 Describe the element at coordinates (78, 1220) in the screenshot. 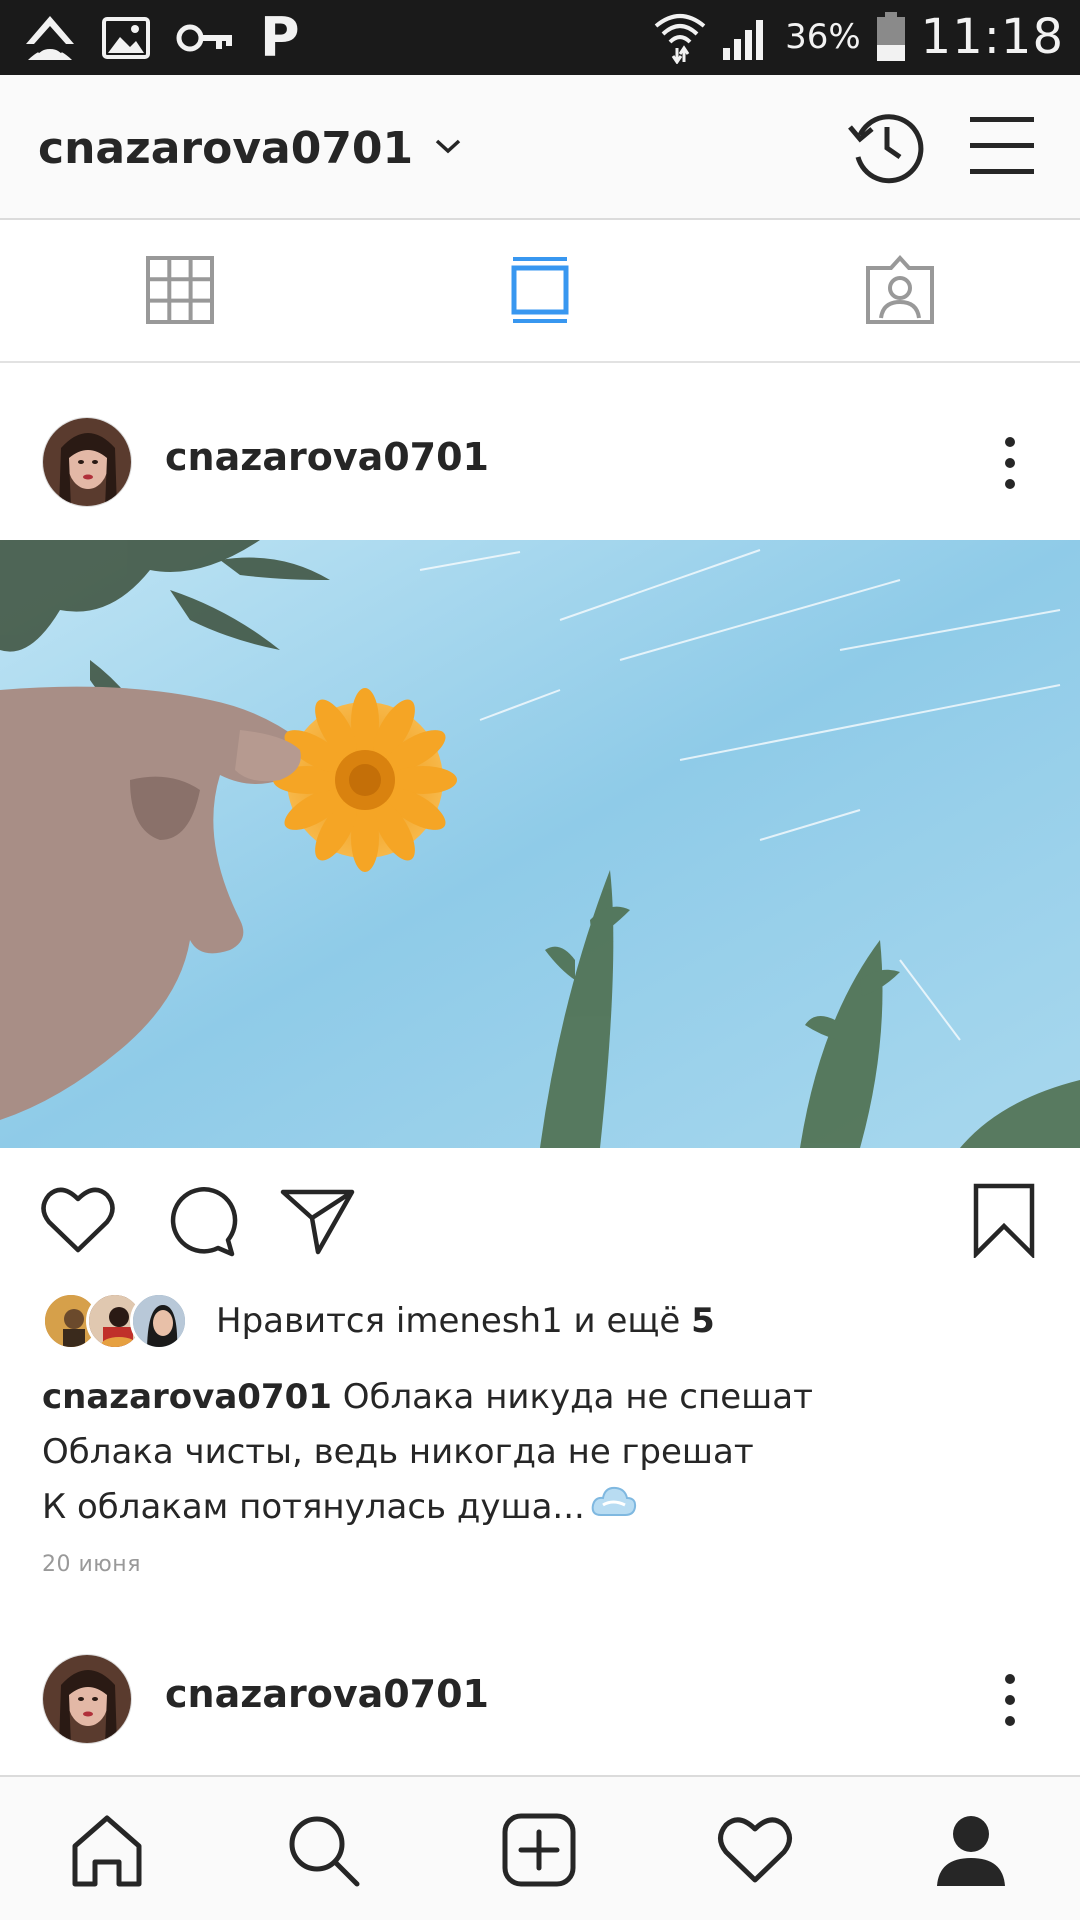

I see `heart-icon` at that location.